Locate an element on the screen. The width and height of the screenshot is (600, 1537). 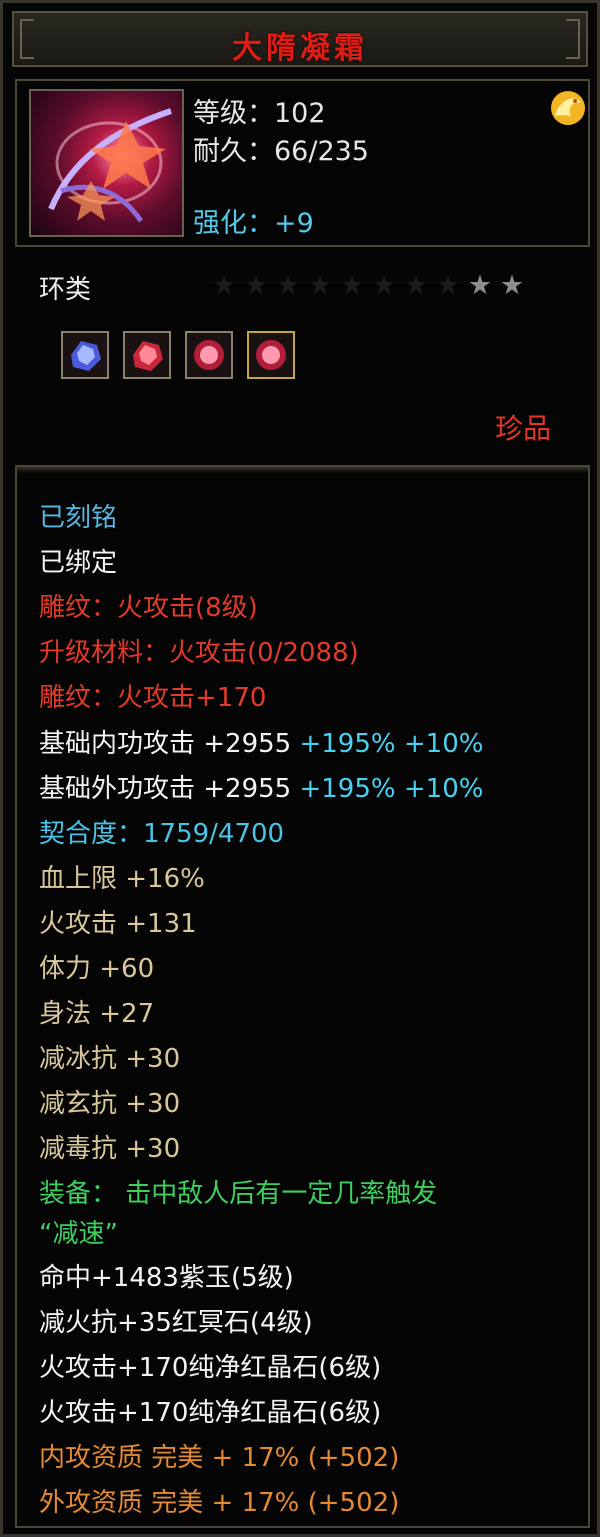
attr-row: 身法 +27 is located at coordinates (97, 1014).